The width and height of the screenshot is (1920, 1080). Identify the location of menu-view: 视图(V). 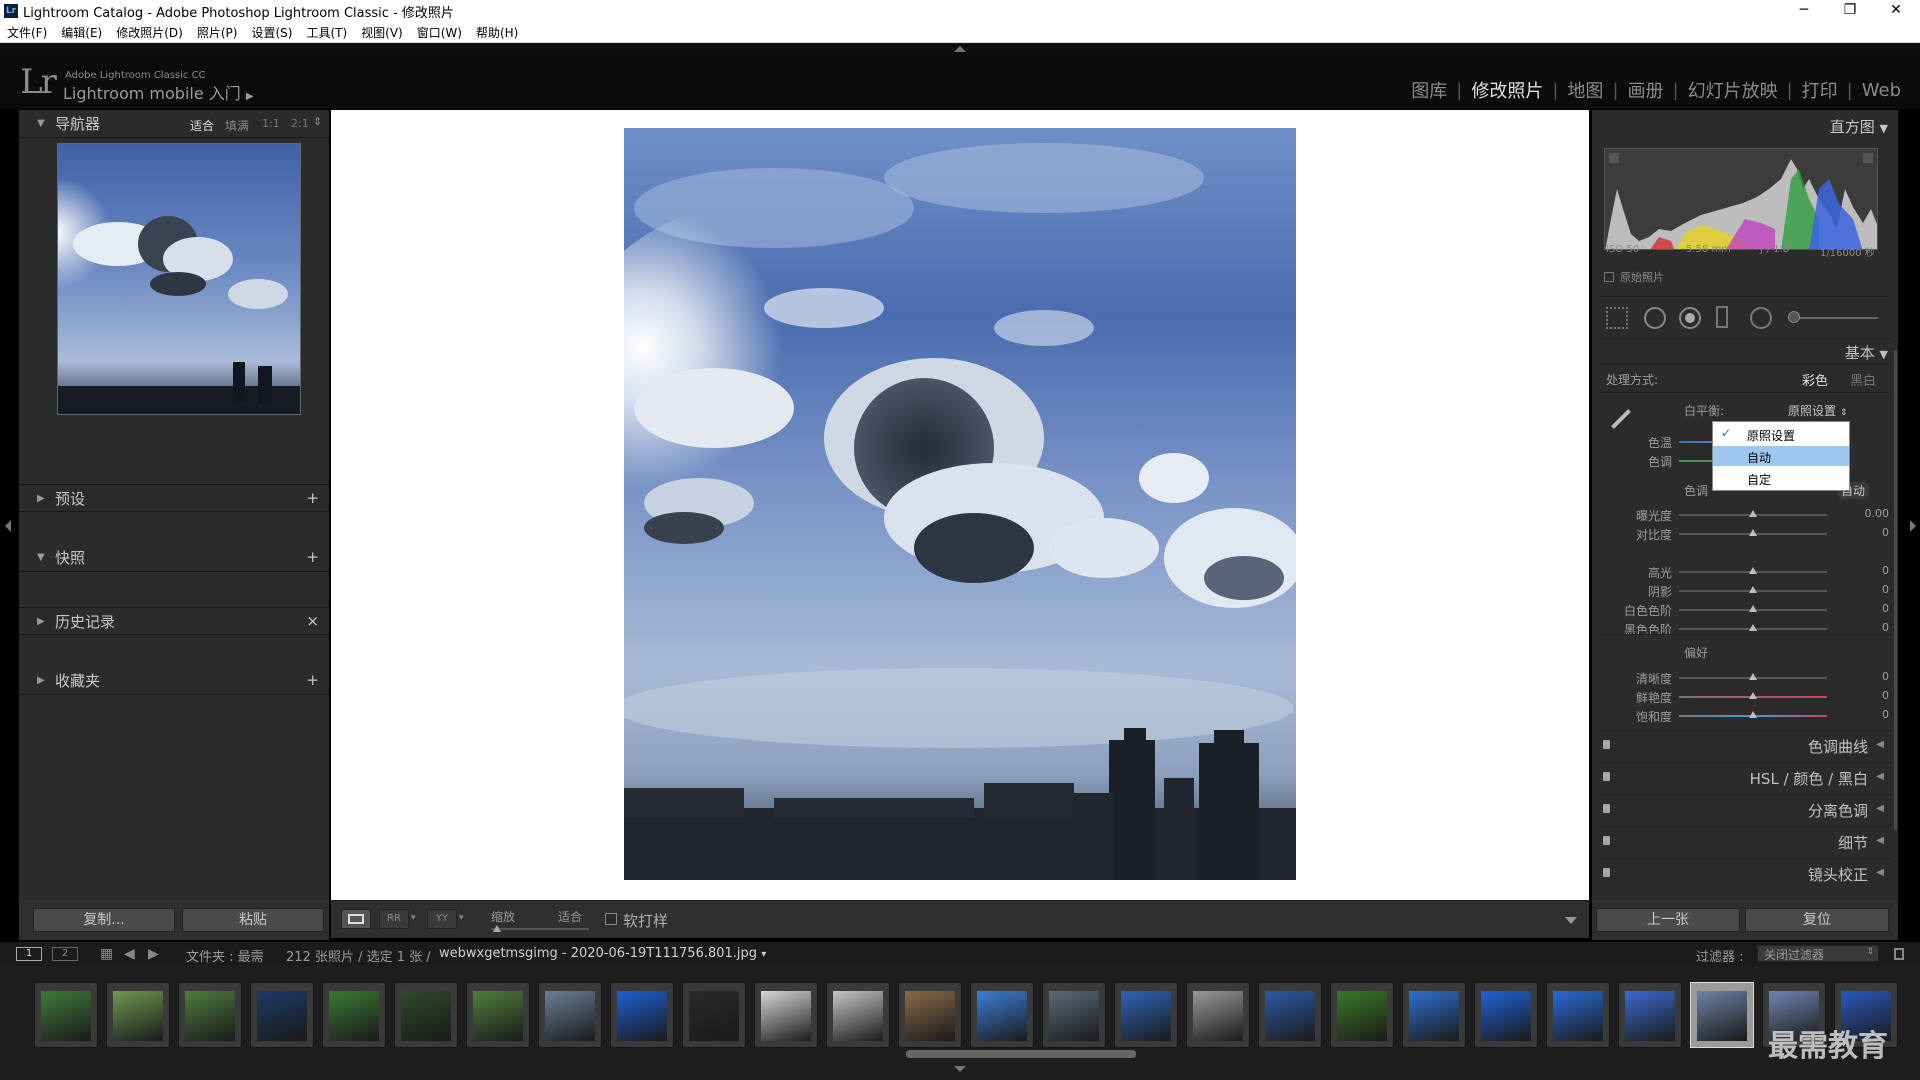
(382, 32).